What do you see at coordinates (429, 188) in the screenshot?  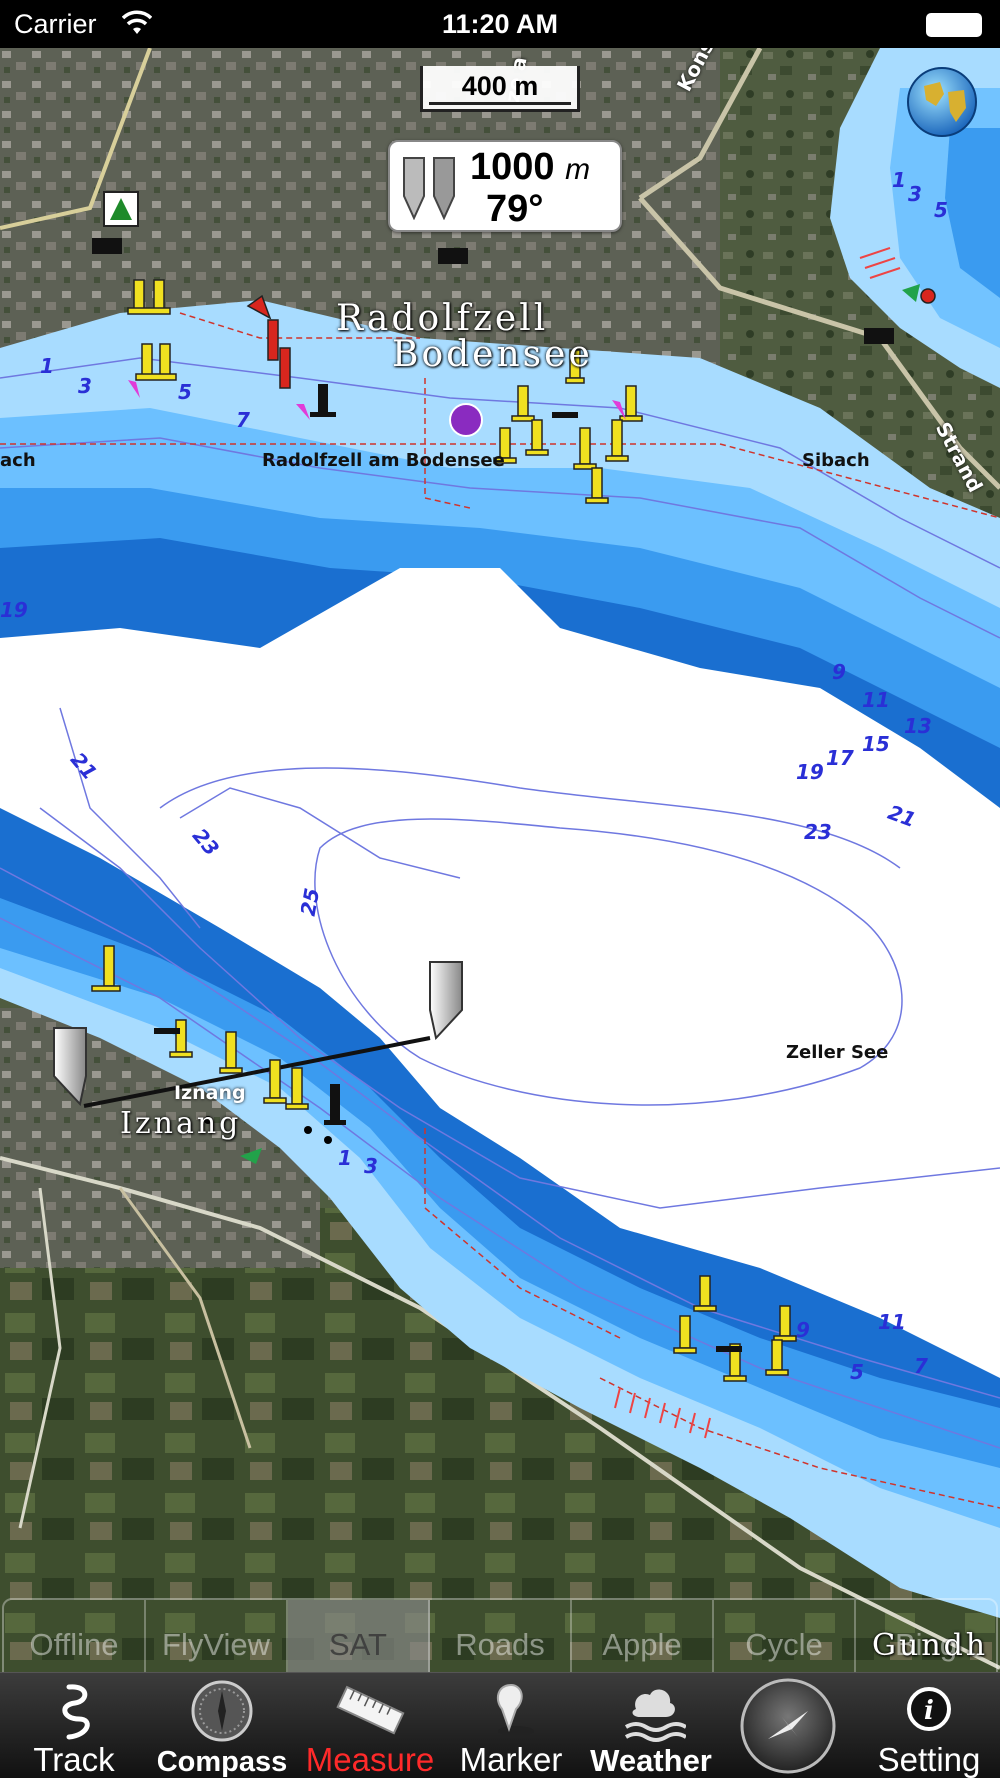 I see `measure-pins-icon` at bounding box center [429, 188].